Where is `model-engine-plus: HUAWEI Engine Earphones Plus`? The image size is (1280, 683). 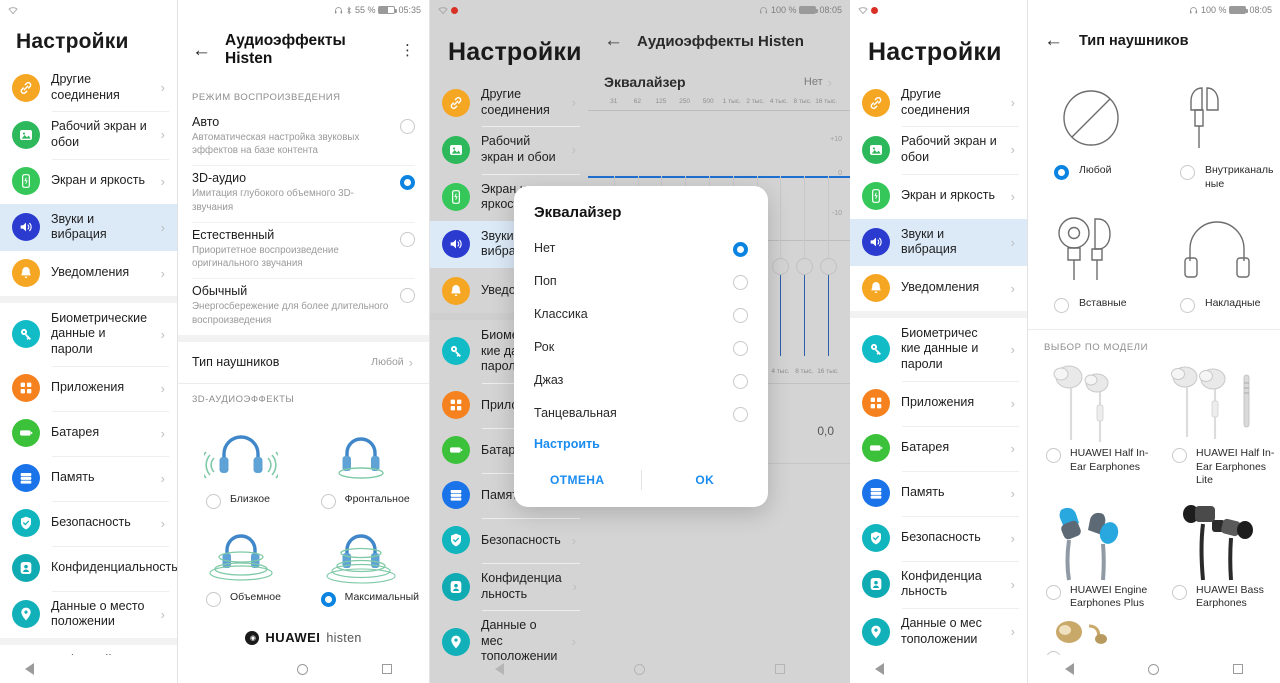
model-engine-plus: HUAWEI Engine Earphones Plus is located at coordinates (1091, 555).